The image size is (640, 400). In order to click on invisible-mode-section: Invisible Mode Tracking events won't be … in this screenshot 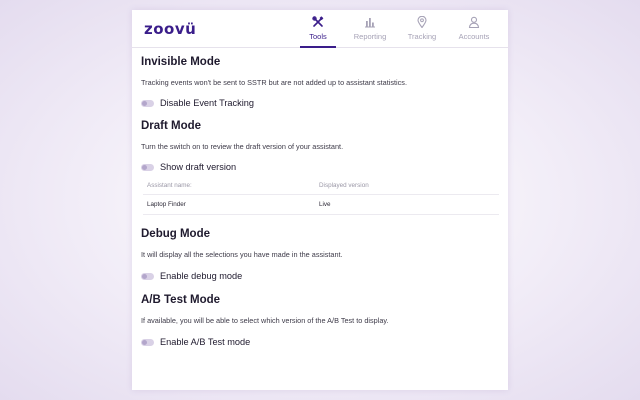, I will do `click(320, 83)`.